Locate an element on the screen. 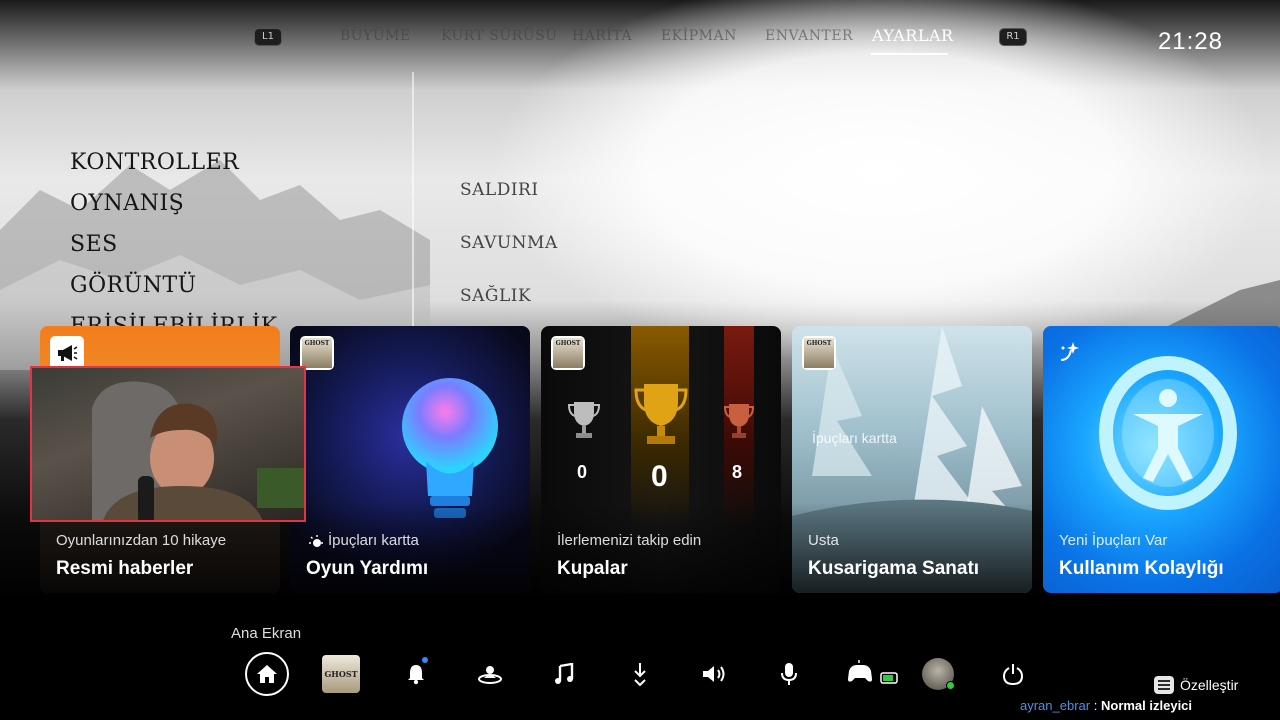  l1-bumper-icon: L1 is located at coordinates (268, 37).